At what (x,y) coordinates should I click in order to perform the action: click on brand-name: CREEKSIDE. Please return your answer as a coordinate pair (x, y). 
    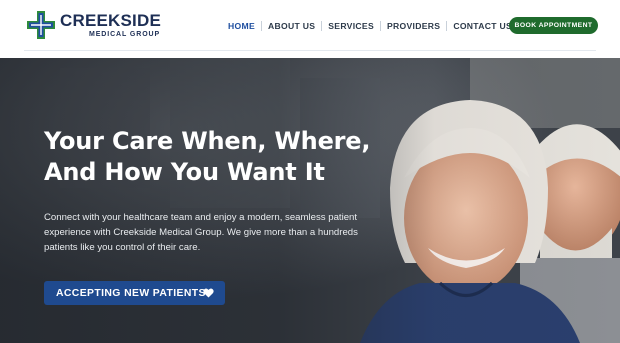
    Looking at the image, I should click on (110, 20).